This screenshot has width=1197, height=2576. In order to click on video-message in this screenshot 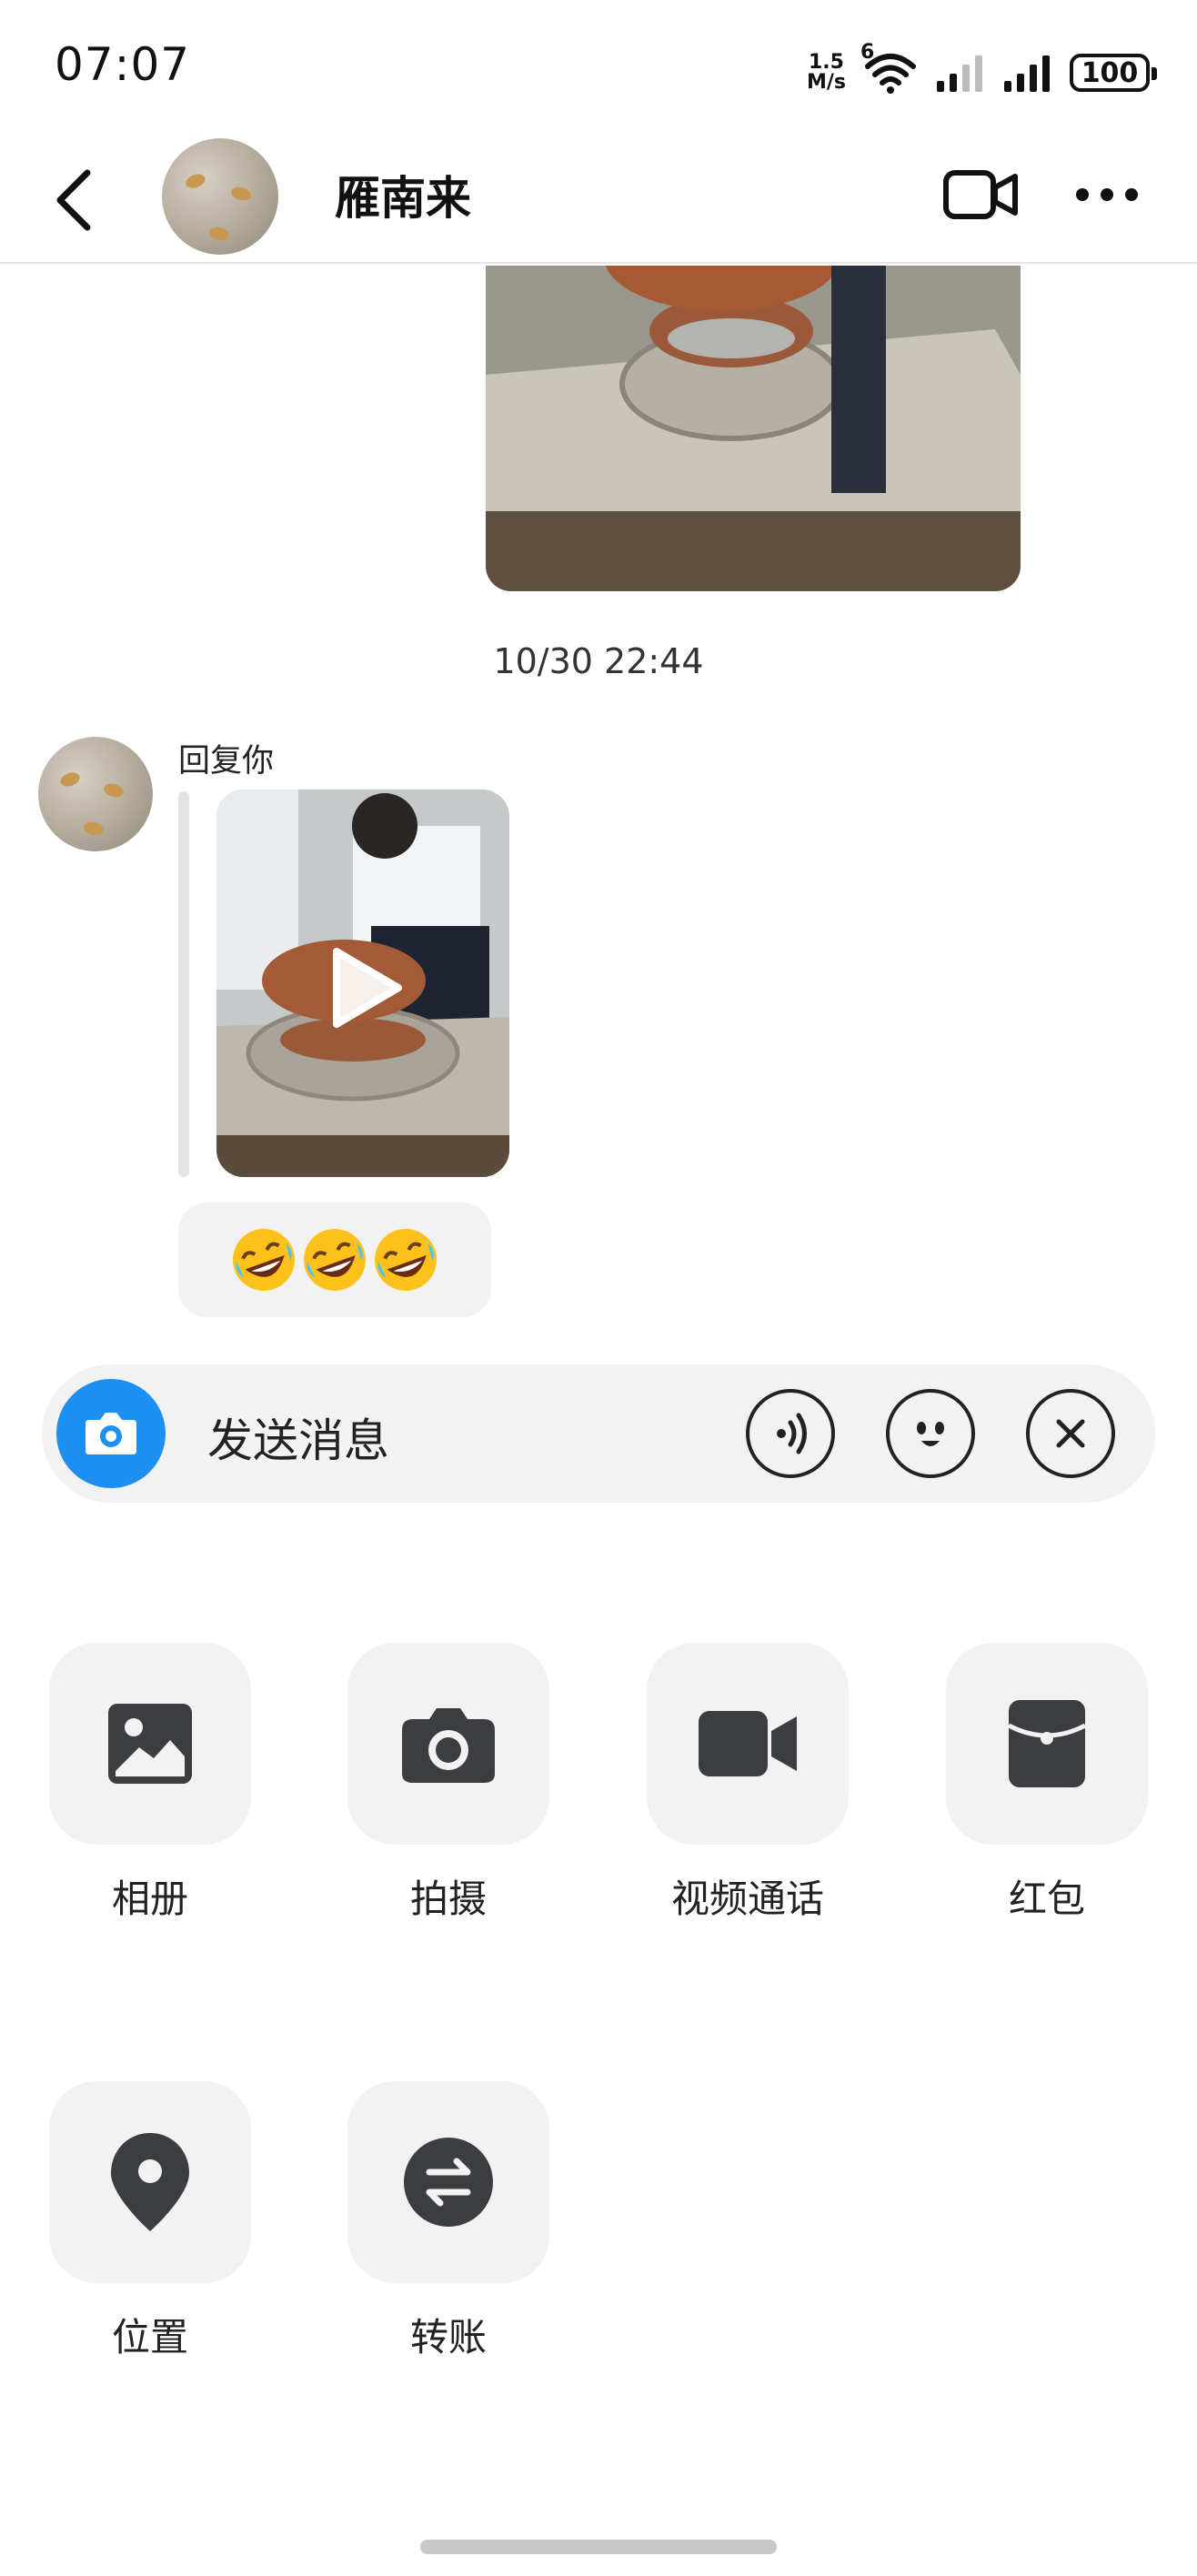, I will do `click(362, 983)`.